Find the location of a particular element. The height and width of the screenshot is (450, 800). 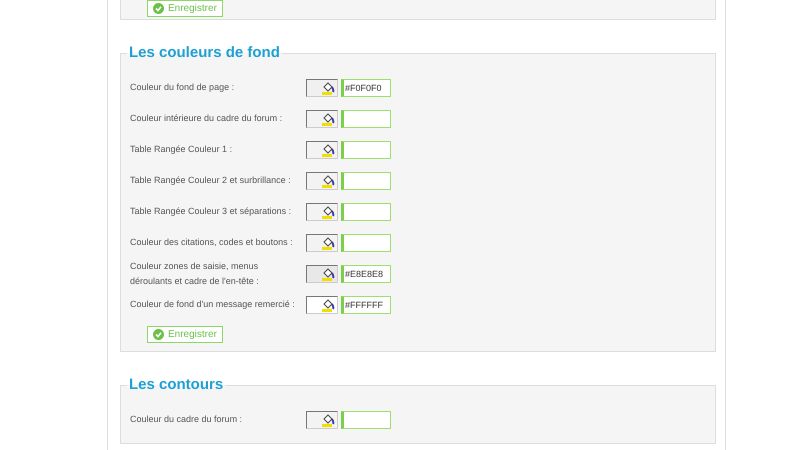

field-label: Couleur du cadre du forum : is located at coordinates (187, 419).